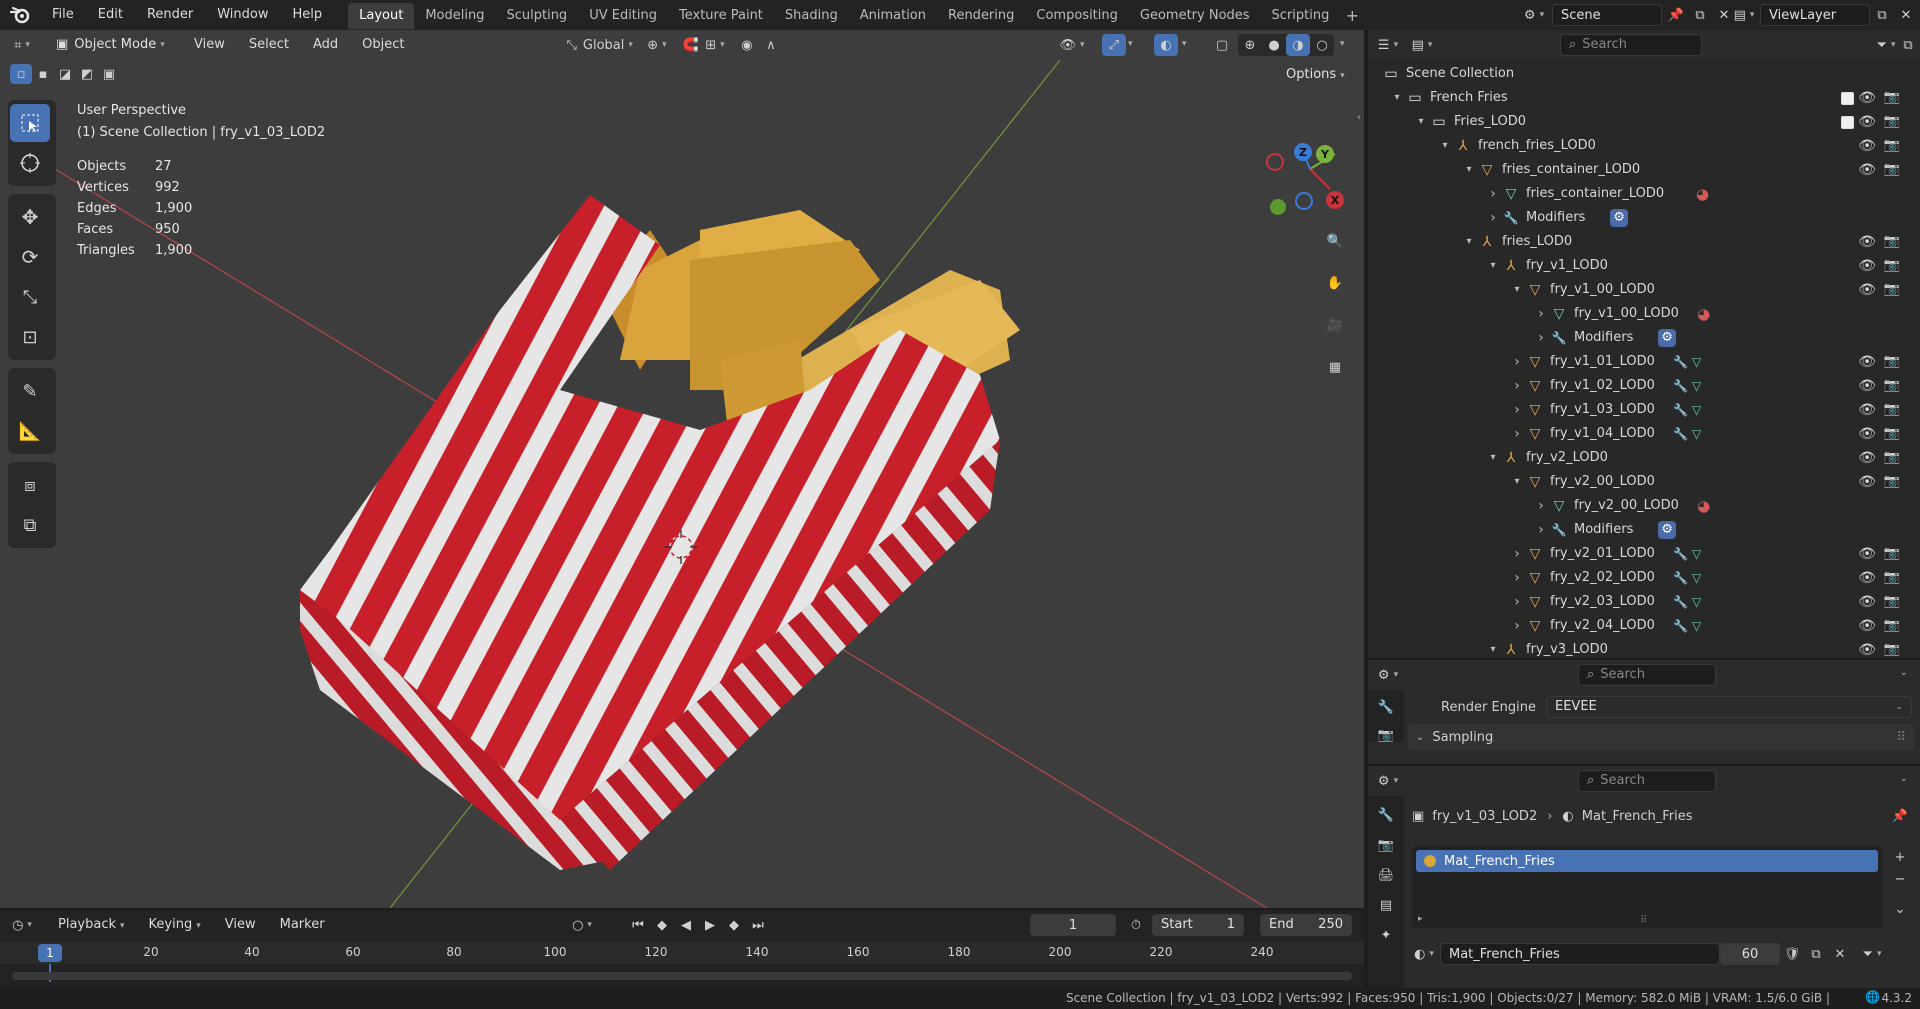  What do you see at coordinates (1886, 45) in the screenshot?
I see `filter-icon: ⏷ ▾` at bounding box center [1886, 45].